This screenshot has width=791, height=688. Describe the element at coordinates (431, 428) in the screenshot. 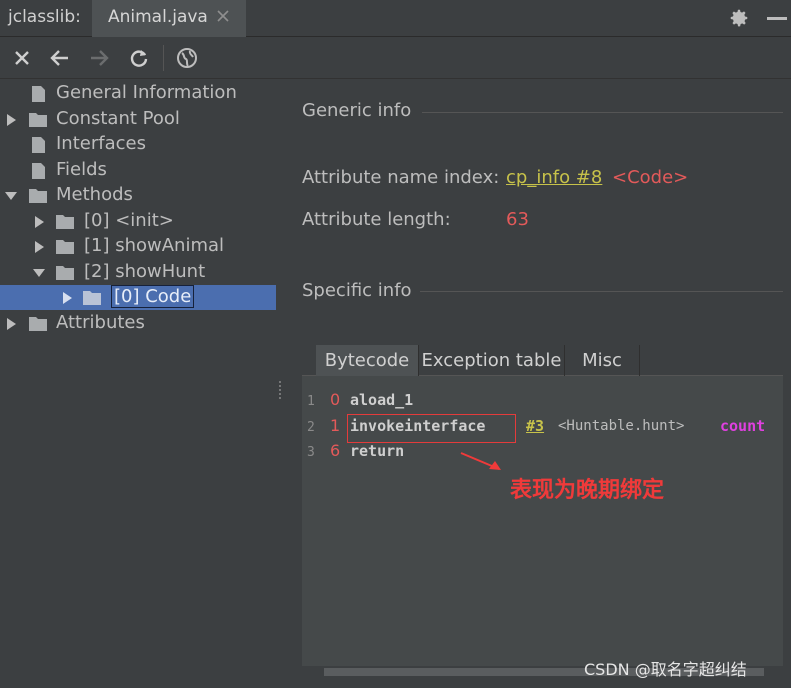

I see `highlight-box` at that location.